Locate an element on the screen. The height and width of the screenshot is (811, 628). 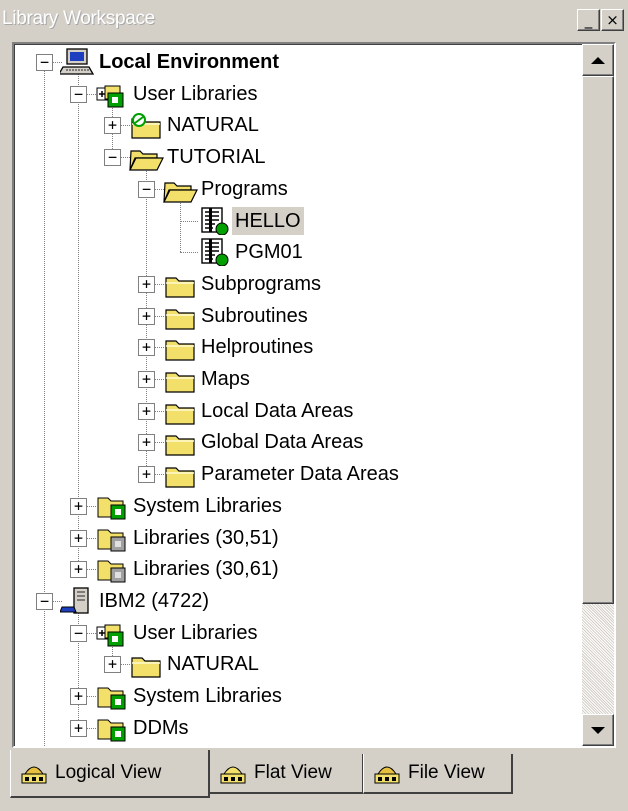
tree-node-label: TUTORIAL is located at coordinates (216, 157).